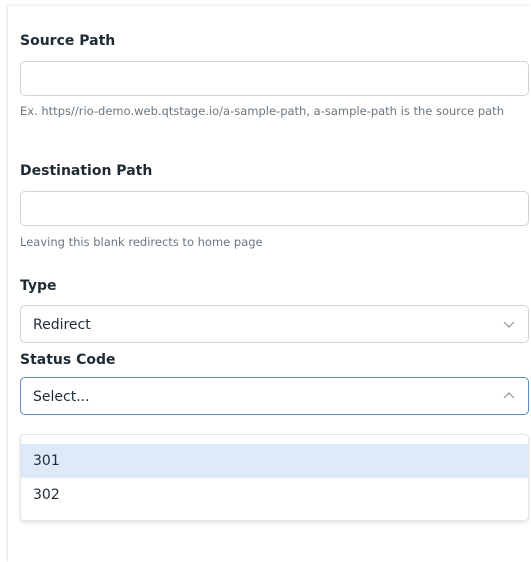 The image size is (531, 562). I want to click on status-code-dropdown: 301 302, so click(274, 477).